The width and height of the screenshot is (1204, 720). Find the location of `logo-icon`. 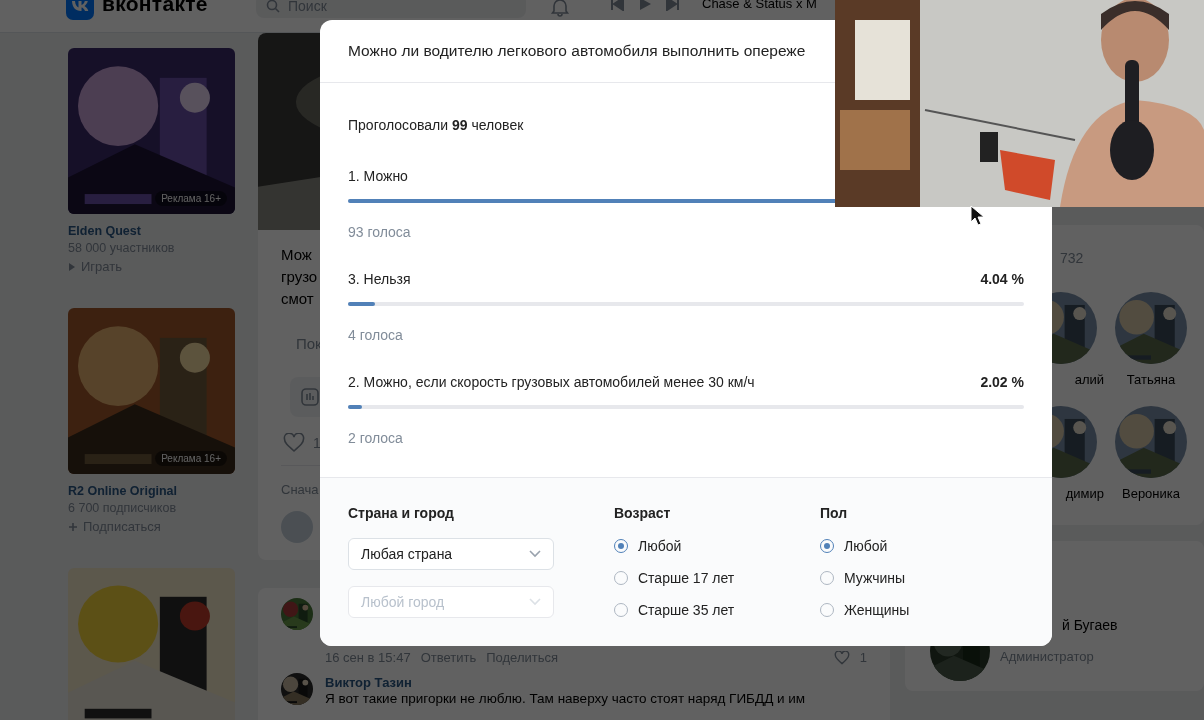

logo-icon is located at coordinates (80, 10).